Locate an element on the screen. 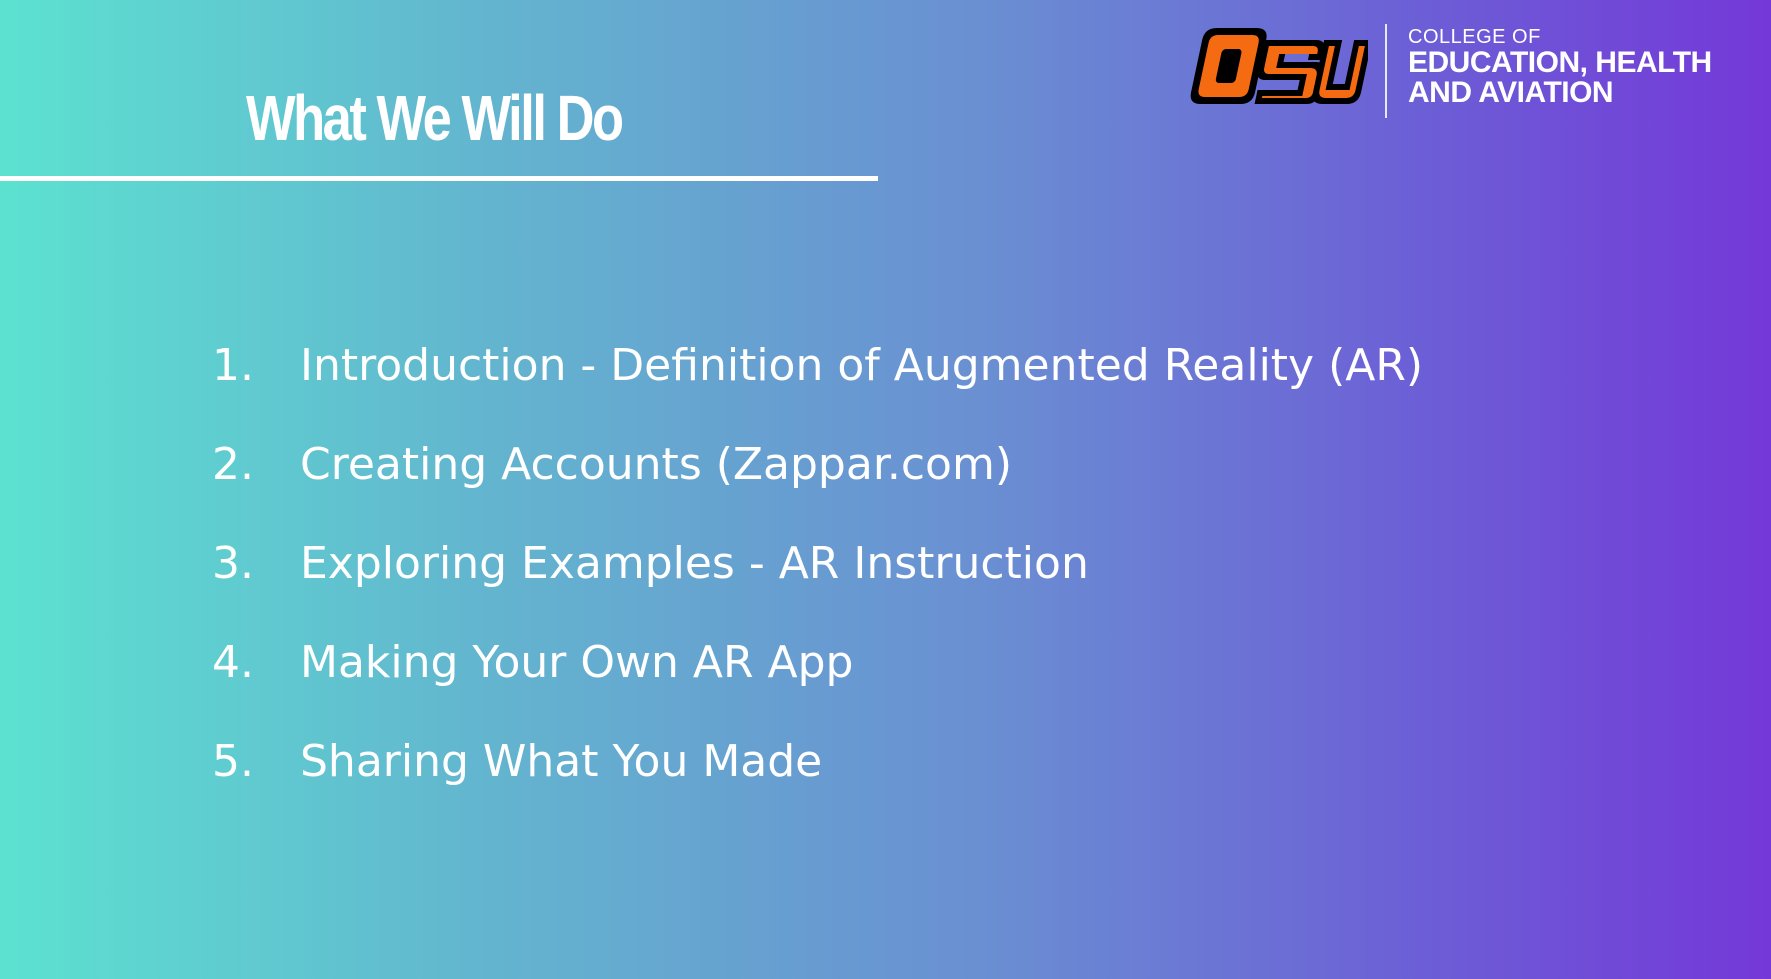  agenda-item-number: 4. is located at coordinates (233, 662).